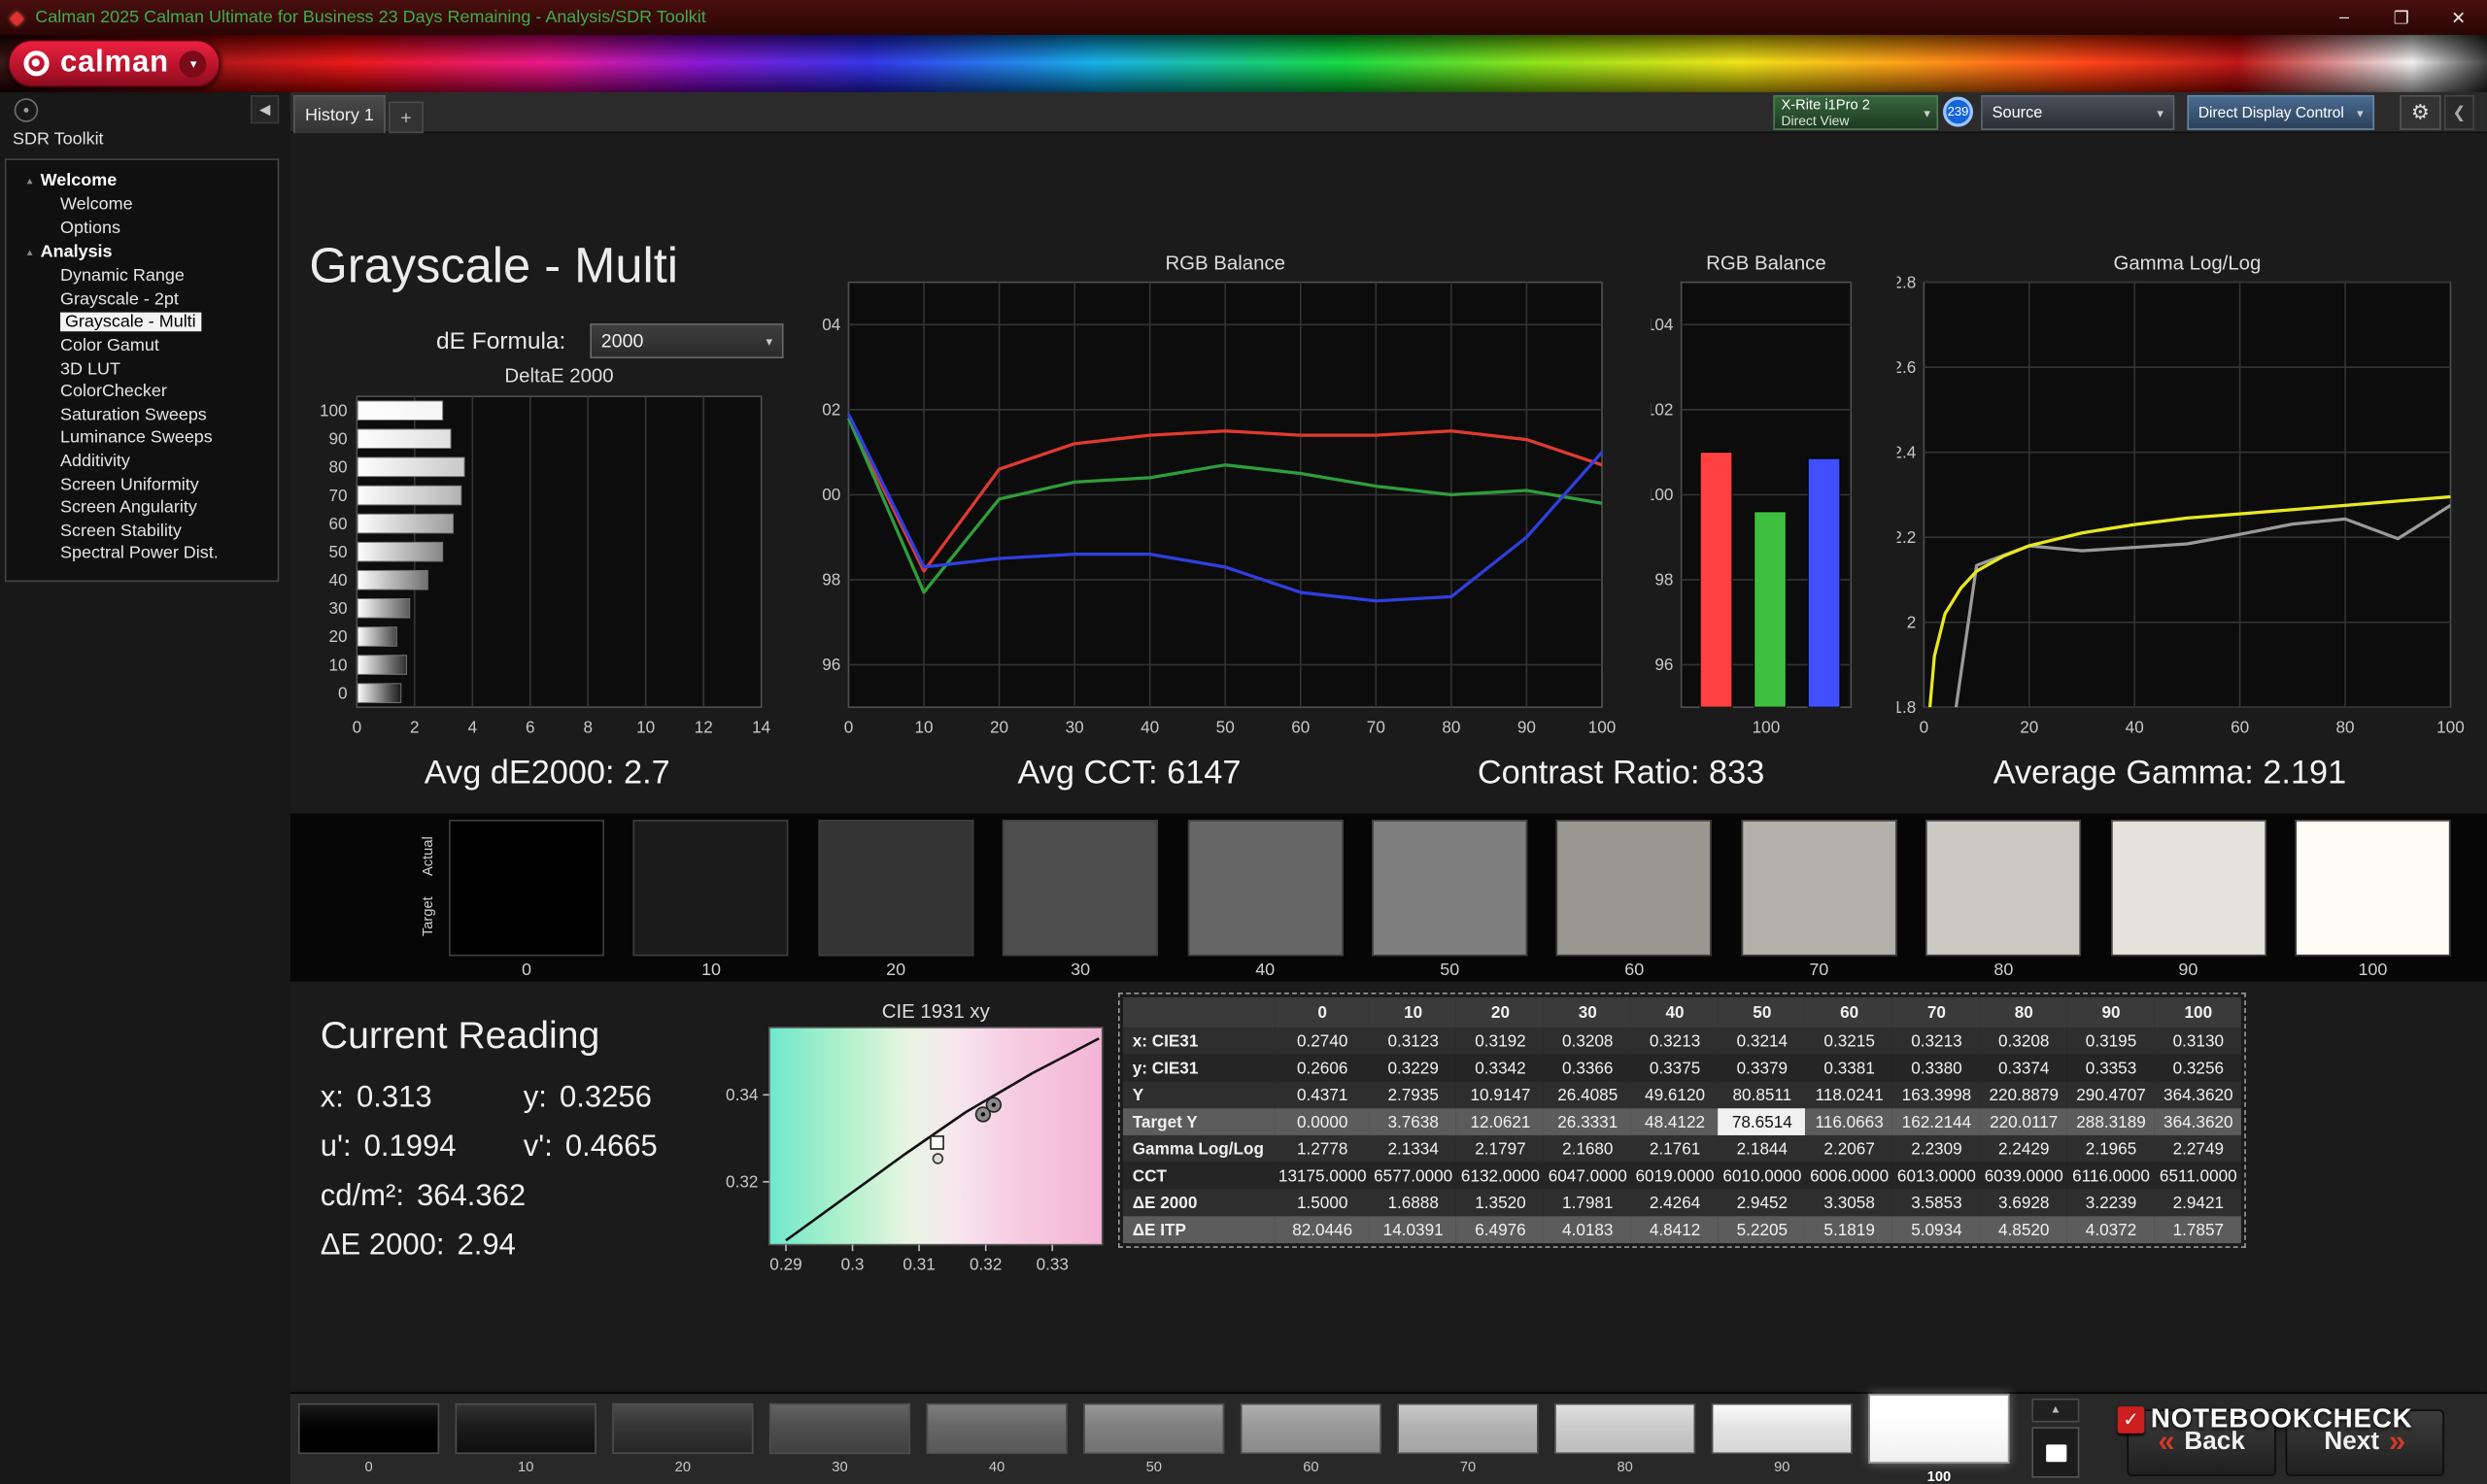 This screenshot has width=2487, height=1484. I want to click on svg-text: 10, so click(645, 726).